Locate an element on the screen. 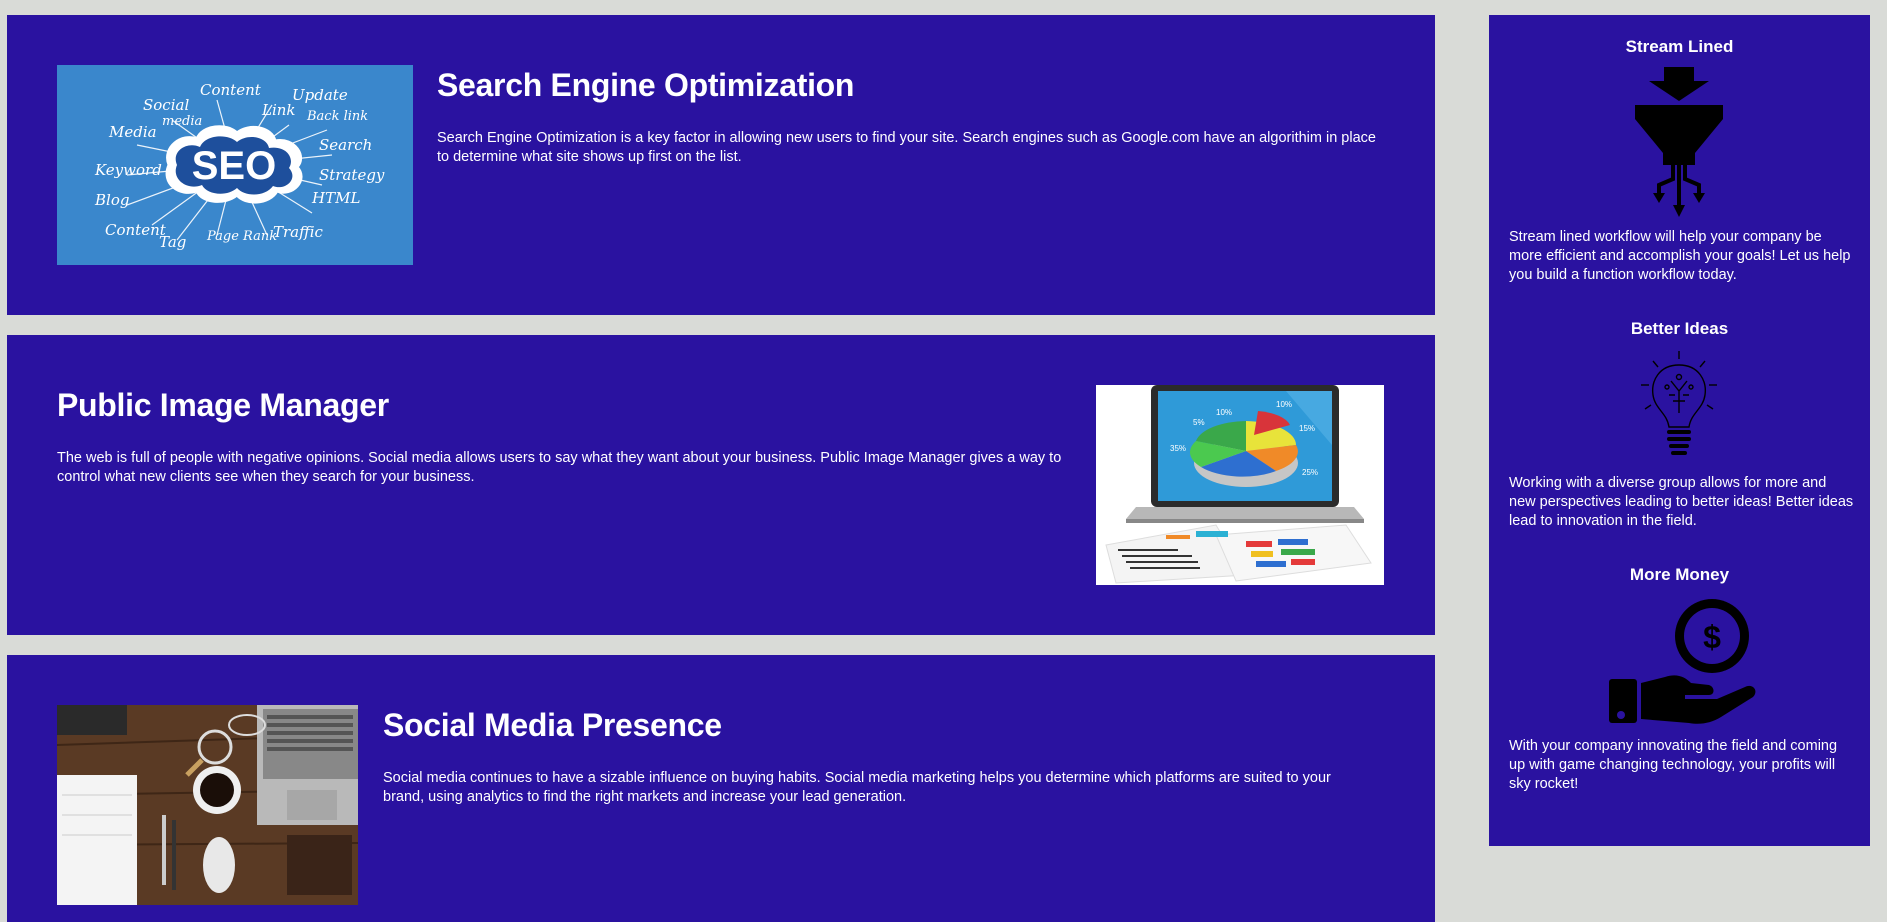 This screenshot has width=1887, height=922. svg-text: Keyword is located at coordinates (128, 170).